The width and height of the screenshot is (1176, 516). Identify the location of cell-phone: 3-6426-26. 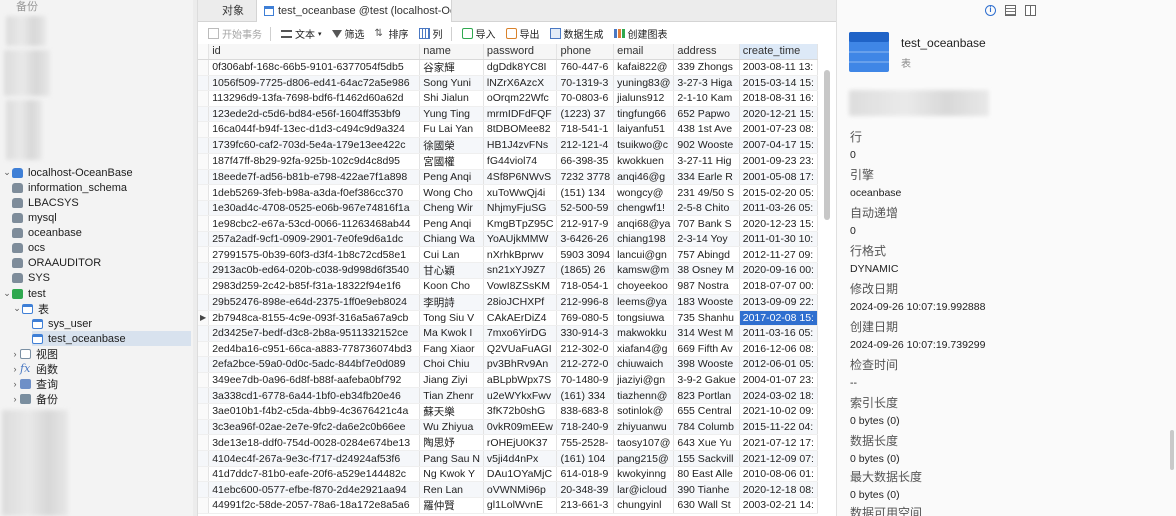
(585, 239).